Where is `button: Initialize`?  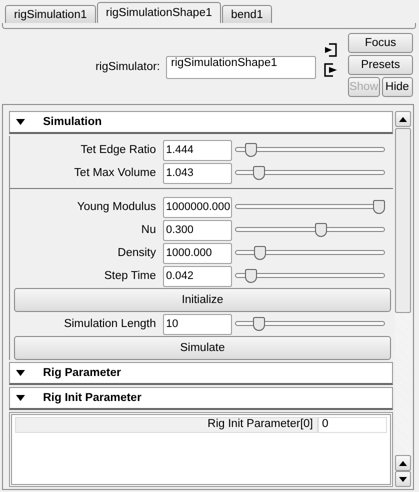 button: Initialize is located at coordinates (202, 300).